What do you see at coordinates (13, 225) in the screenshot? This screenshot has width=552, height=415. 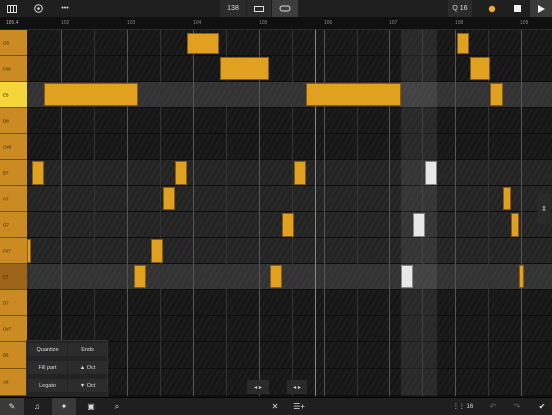 I see `key-g7: G7` at bounding box center [13, 225].